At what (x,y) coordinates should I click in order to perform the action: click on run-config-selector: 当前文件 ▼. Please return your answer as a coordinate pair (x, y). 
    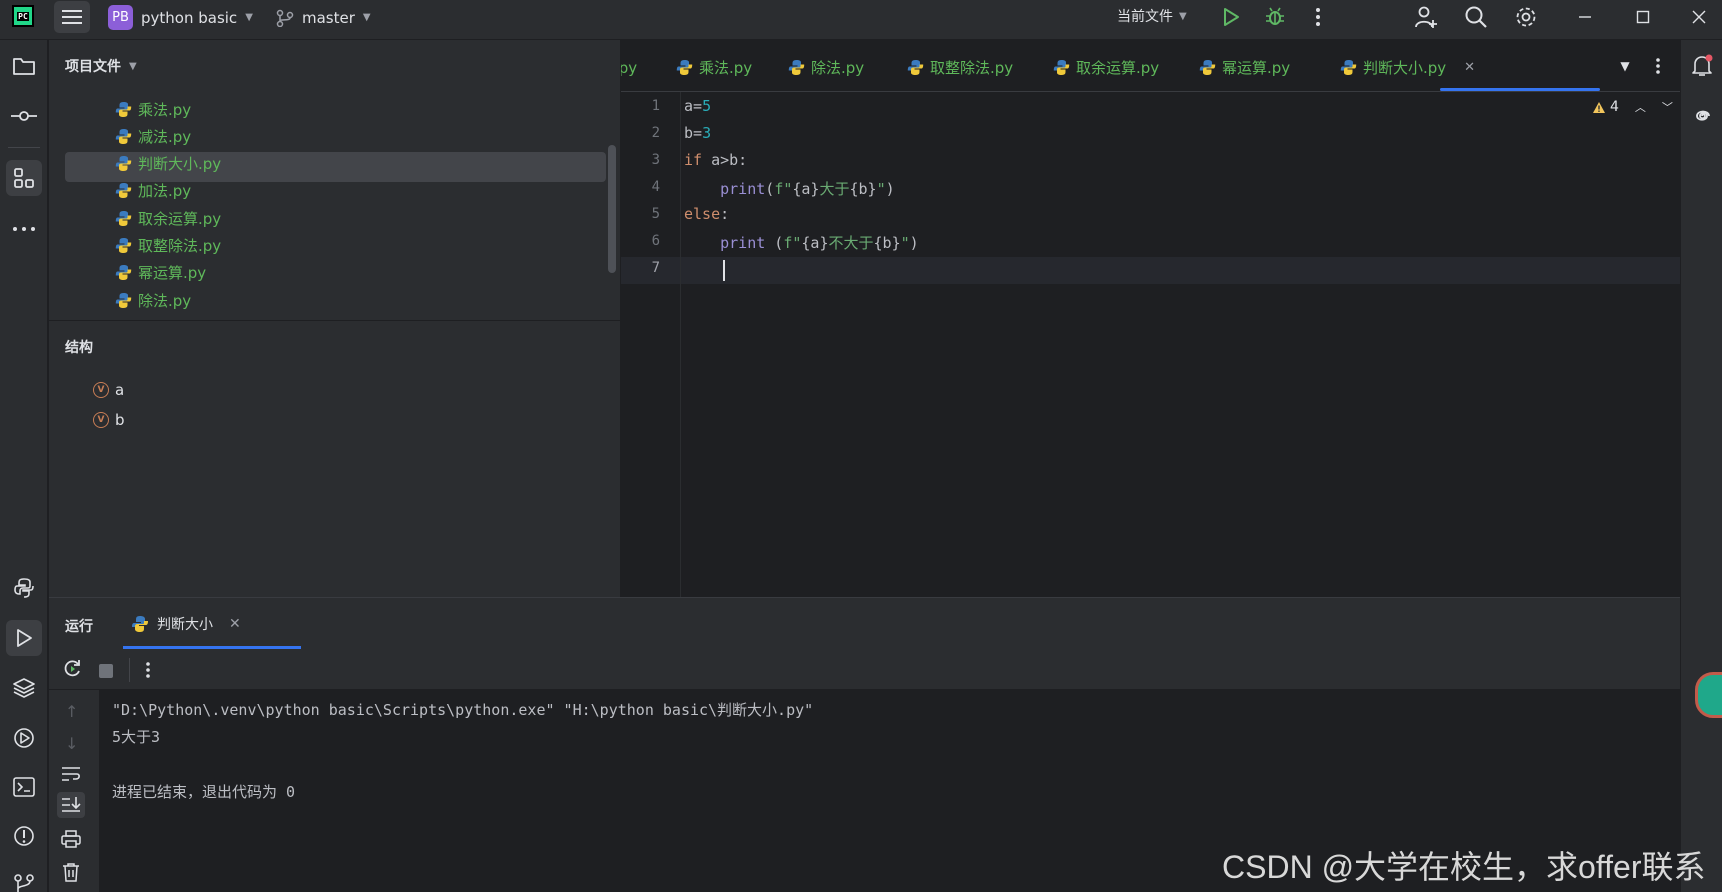
    Looking at the image, I should click on (1152, 16).